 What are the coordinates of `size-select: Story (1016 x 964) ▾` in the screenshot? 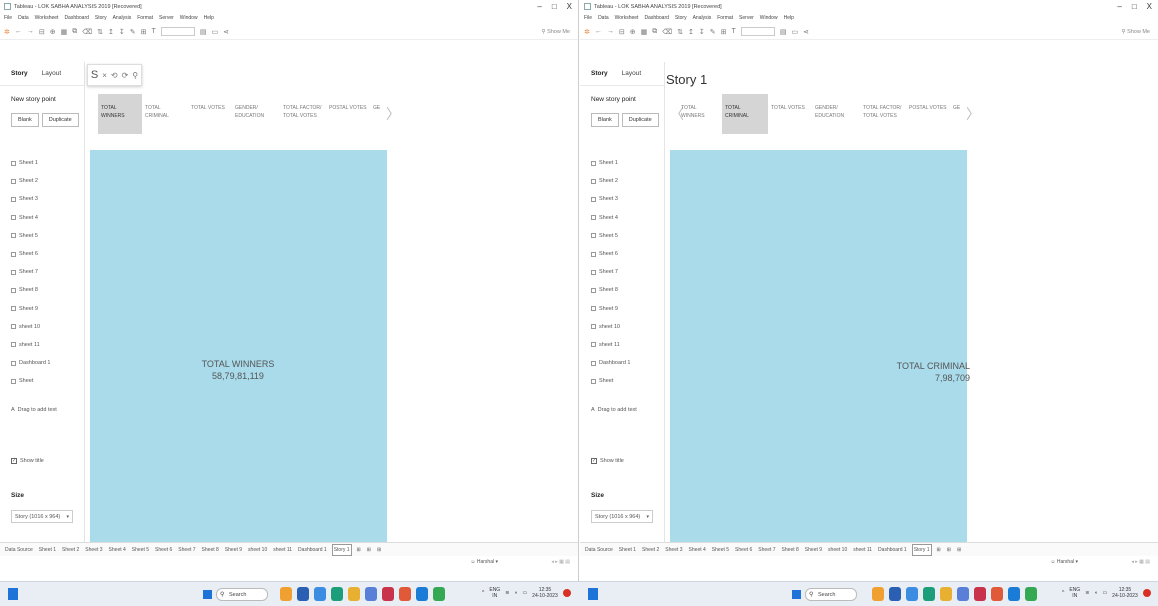 It's located at (622, 516).